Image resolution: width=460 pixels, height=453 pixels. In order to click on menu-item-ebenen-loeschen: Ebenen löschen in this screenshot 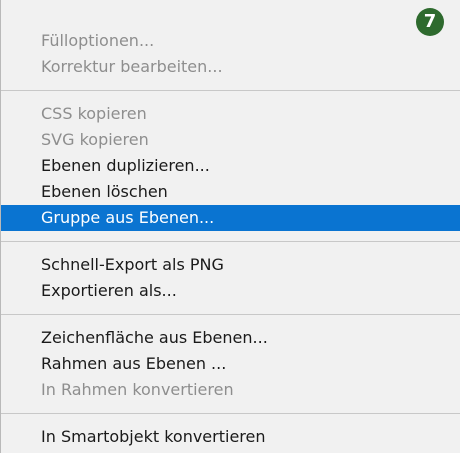, I will do `click(230, 192)`.